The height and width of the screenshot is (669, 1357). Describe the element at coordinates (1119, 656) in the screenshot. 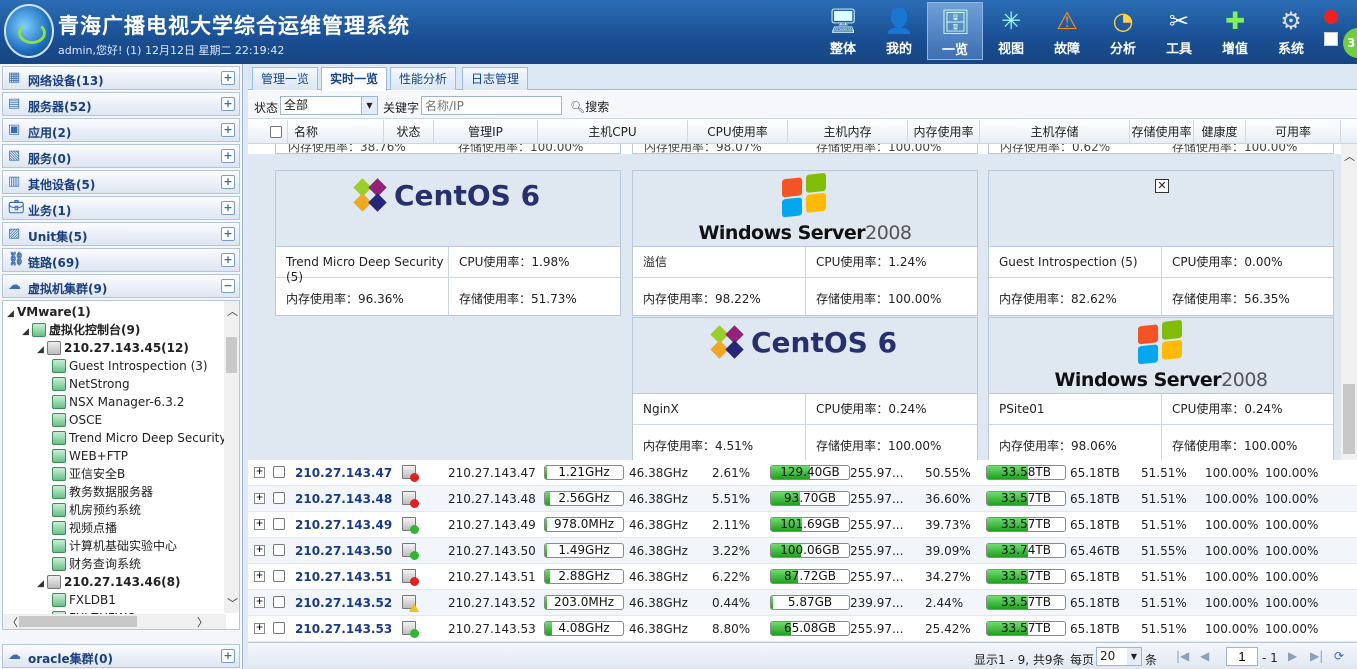

I see `per-page-select: 20 ▼` at that location.